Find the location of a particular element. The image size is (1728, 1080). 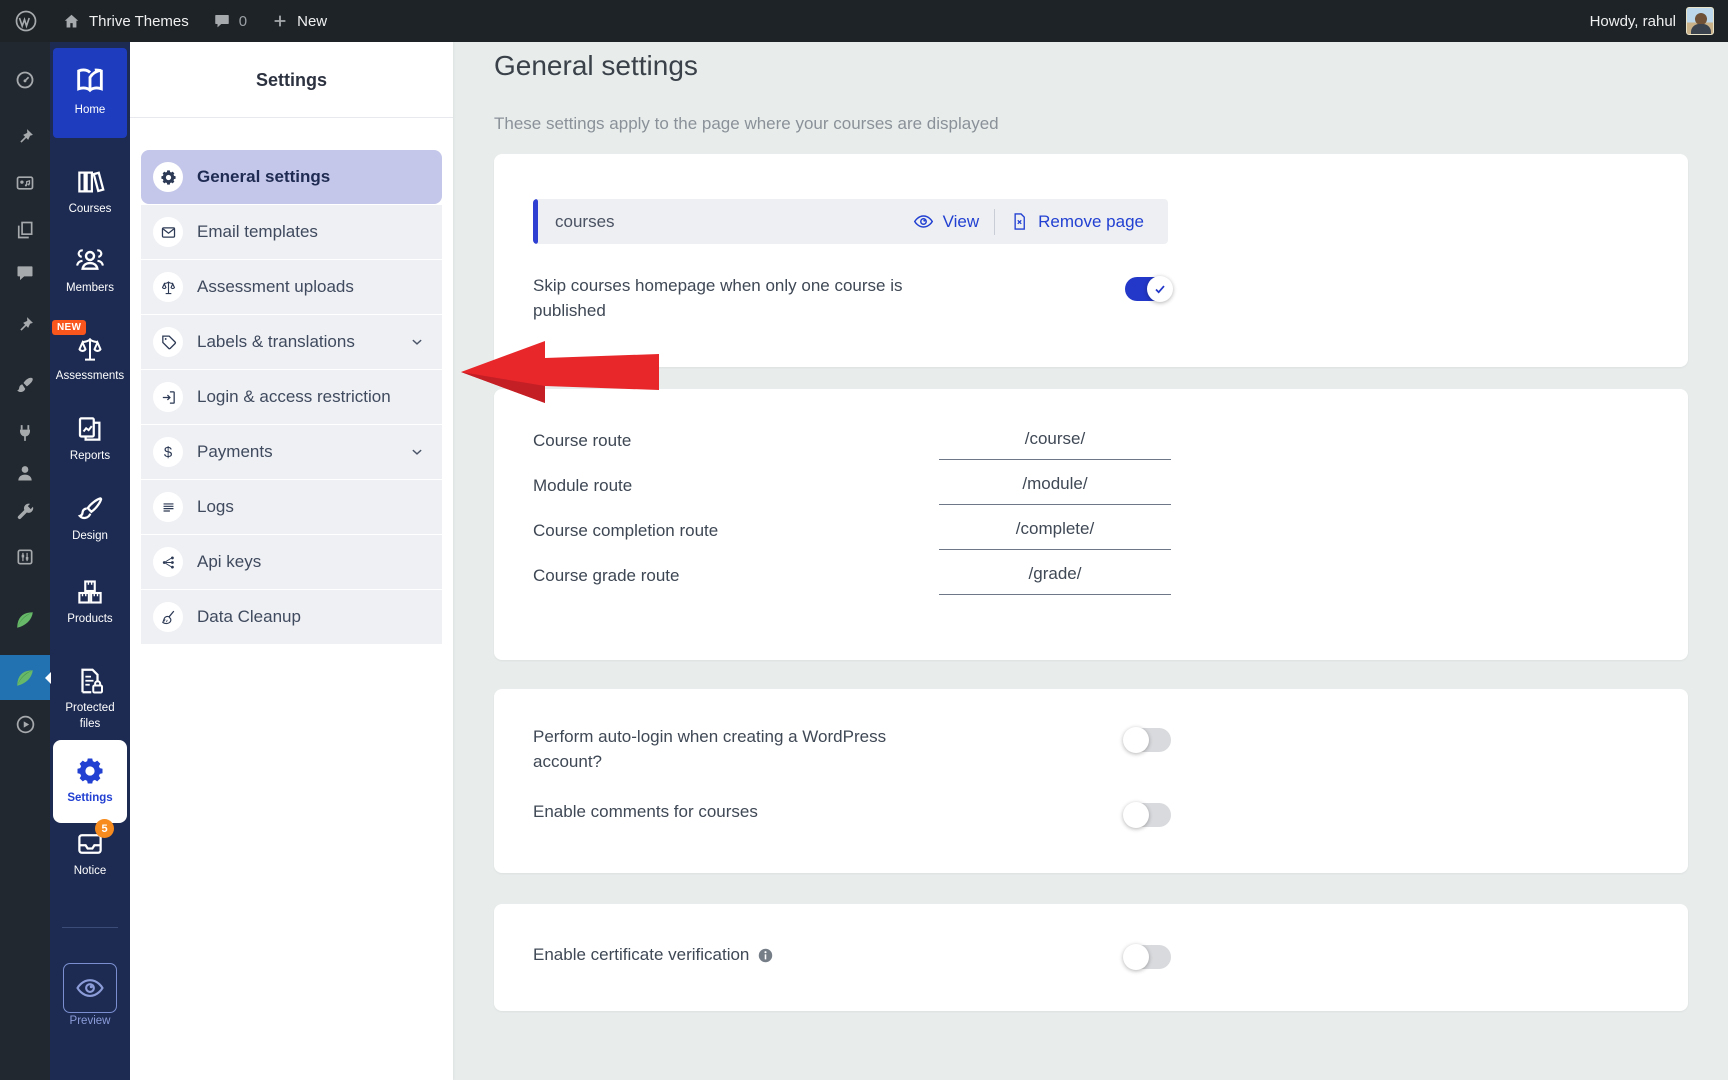

sidebar-divider is located at coordinates (90, 927).